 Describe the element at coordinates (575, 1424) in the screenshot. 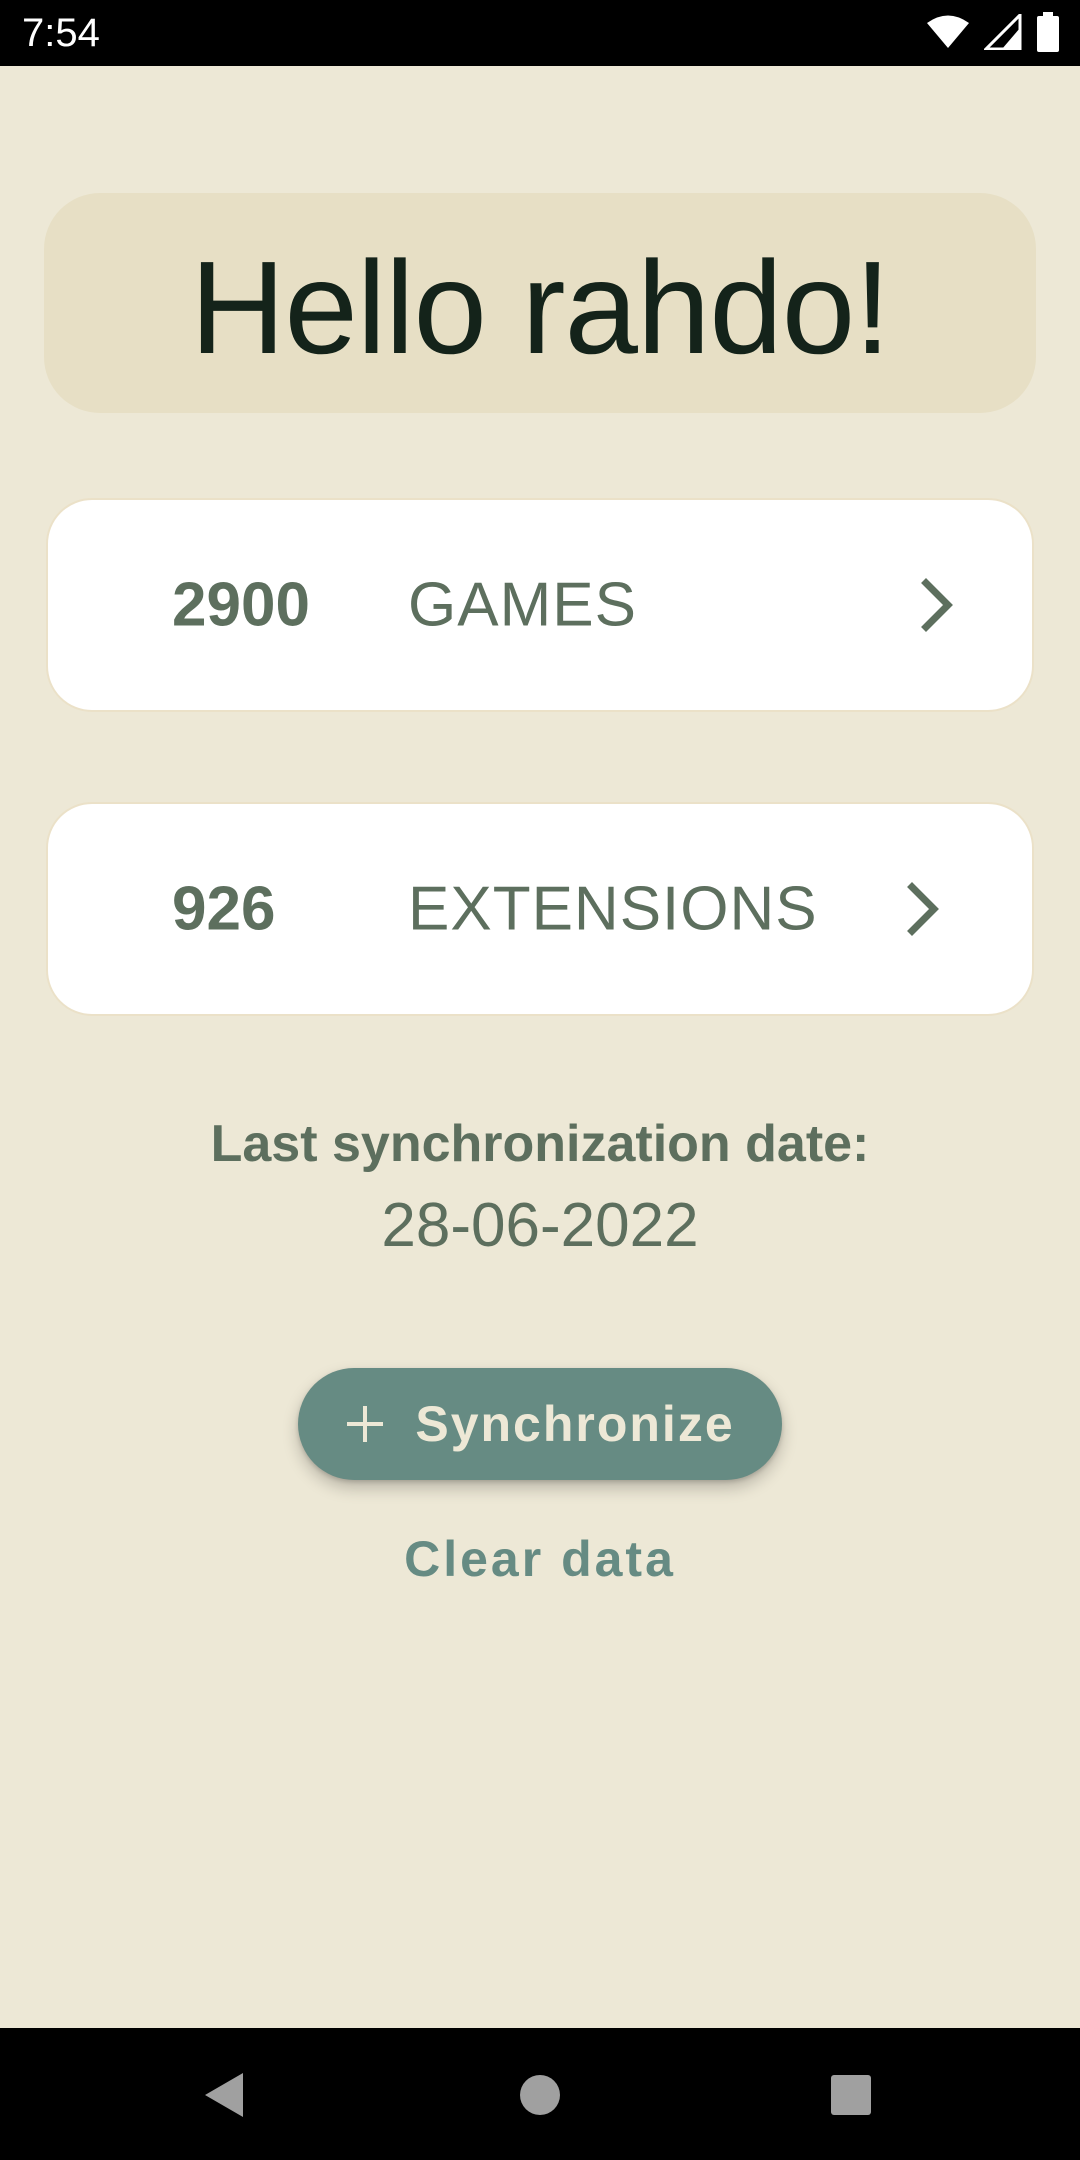

I see `synchronize-button-label: Synchronize` at that location.